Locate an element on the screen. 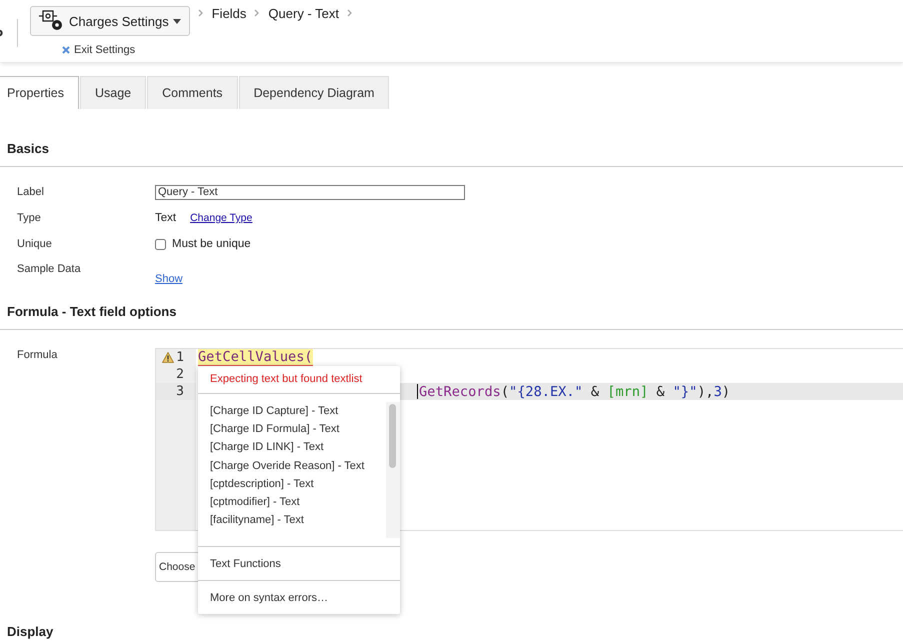 The height and width of the screenshot is (641, 903). field-label: Type is located at coordinates (29, 218).